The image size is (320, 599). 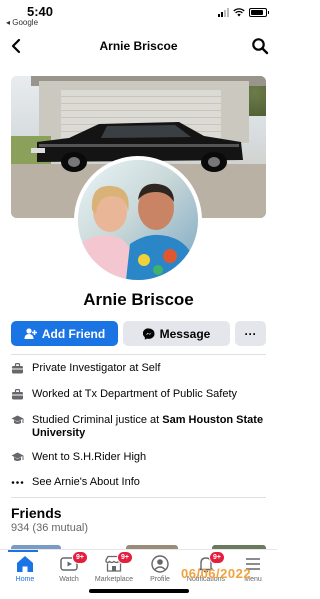 What do you see at coordinates (135, 394) in the screenshot?
I see `detail-text: Worked at Tx Department of Public Safety` at bounding box center [135, 394].